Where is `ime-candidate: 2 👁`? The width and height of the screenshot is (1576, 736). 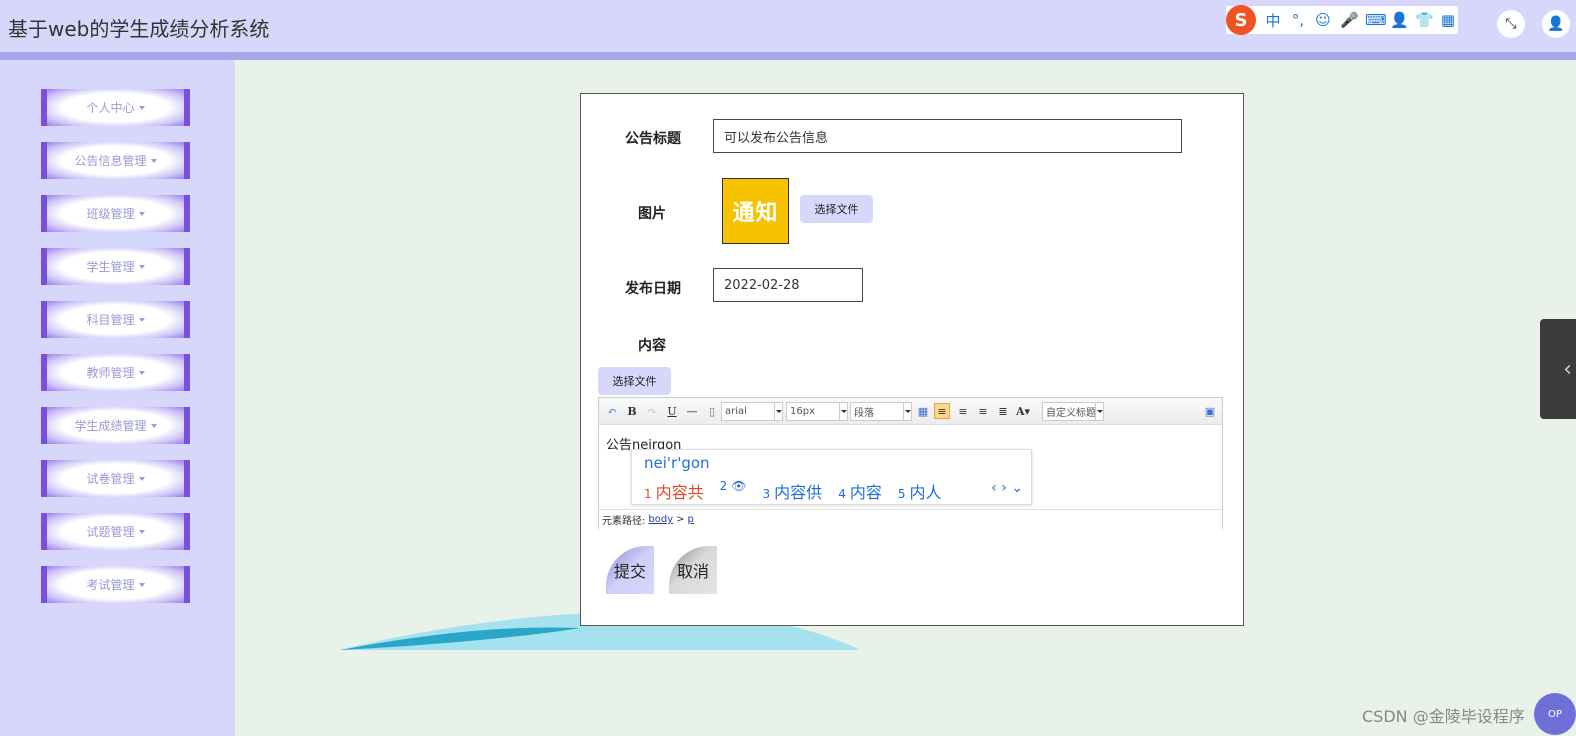 ime-candidate: 2 👁 is located at coordinates (733, 491).